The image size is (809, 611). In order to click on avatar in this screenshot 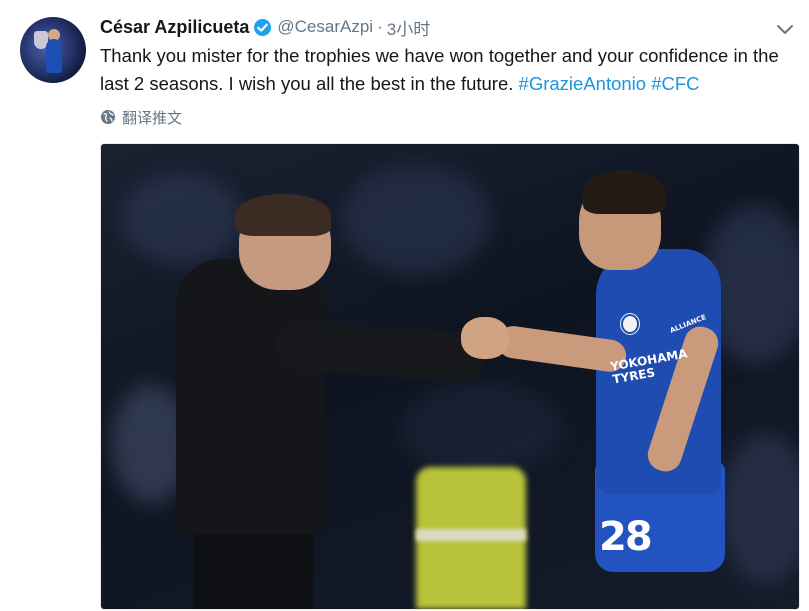, I will do `click(53, 50)`.